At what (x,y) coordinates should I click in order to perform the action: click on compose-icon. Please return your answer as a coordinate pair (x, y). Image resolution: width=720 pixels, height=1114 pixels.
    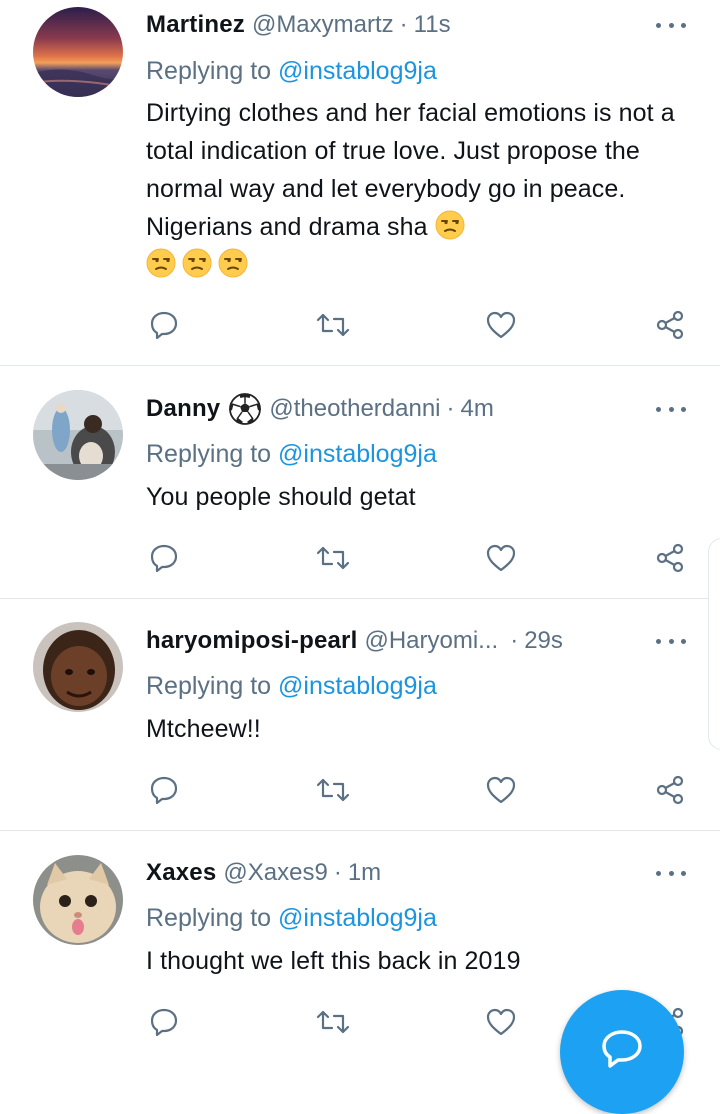
    Looking at the image, I should click on (622, 1049).